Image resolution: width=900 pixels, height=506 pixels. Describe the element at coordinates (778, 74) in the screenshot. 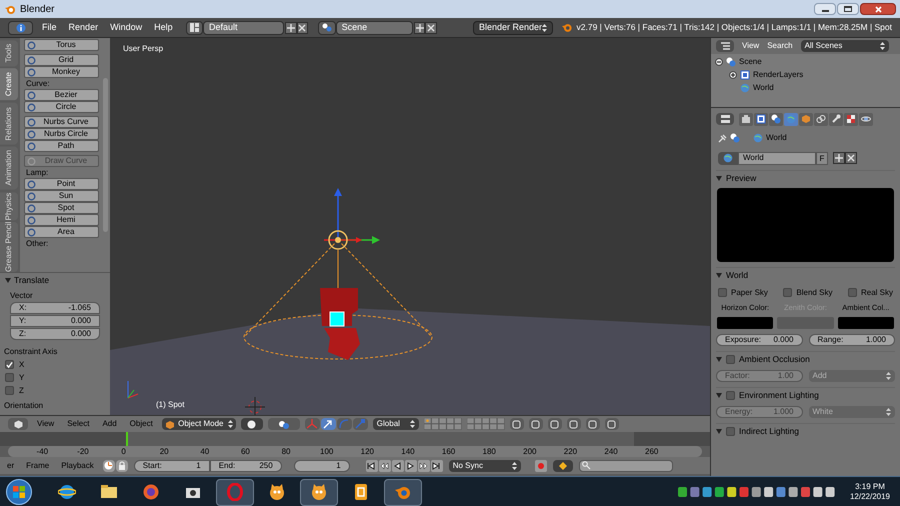

I see `tree-item: RenderLayers` at that location.